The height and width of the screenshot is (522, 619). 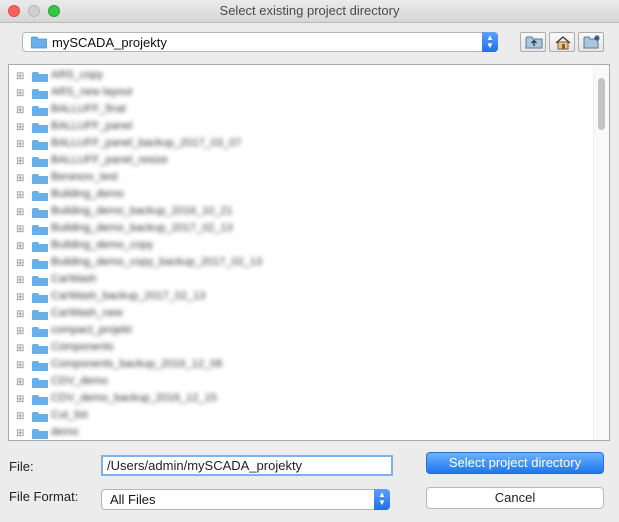 What do you see at coordinates (157, 262) in the screenshot?
I see `tree-item-label: Building_demo_copy_backup_2017_02_13` at bounding box center [157, 262].